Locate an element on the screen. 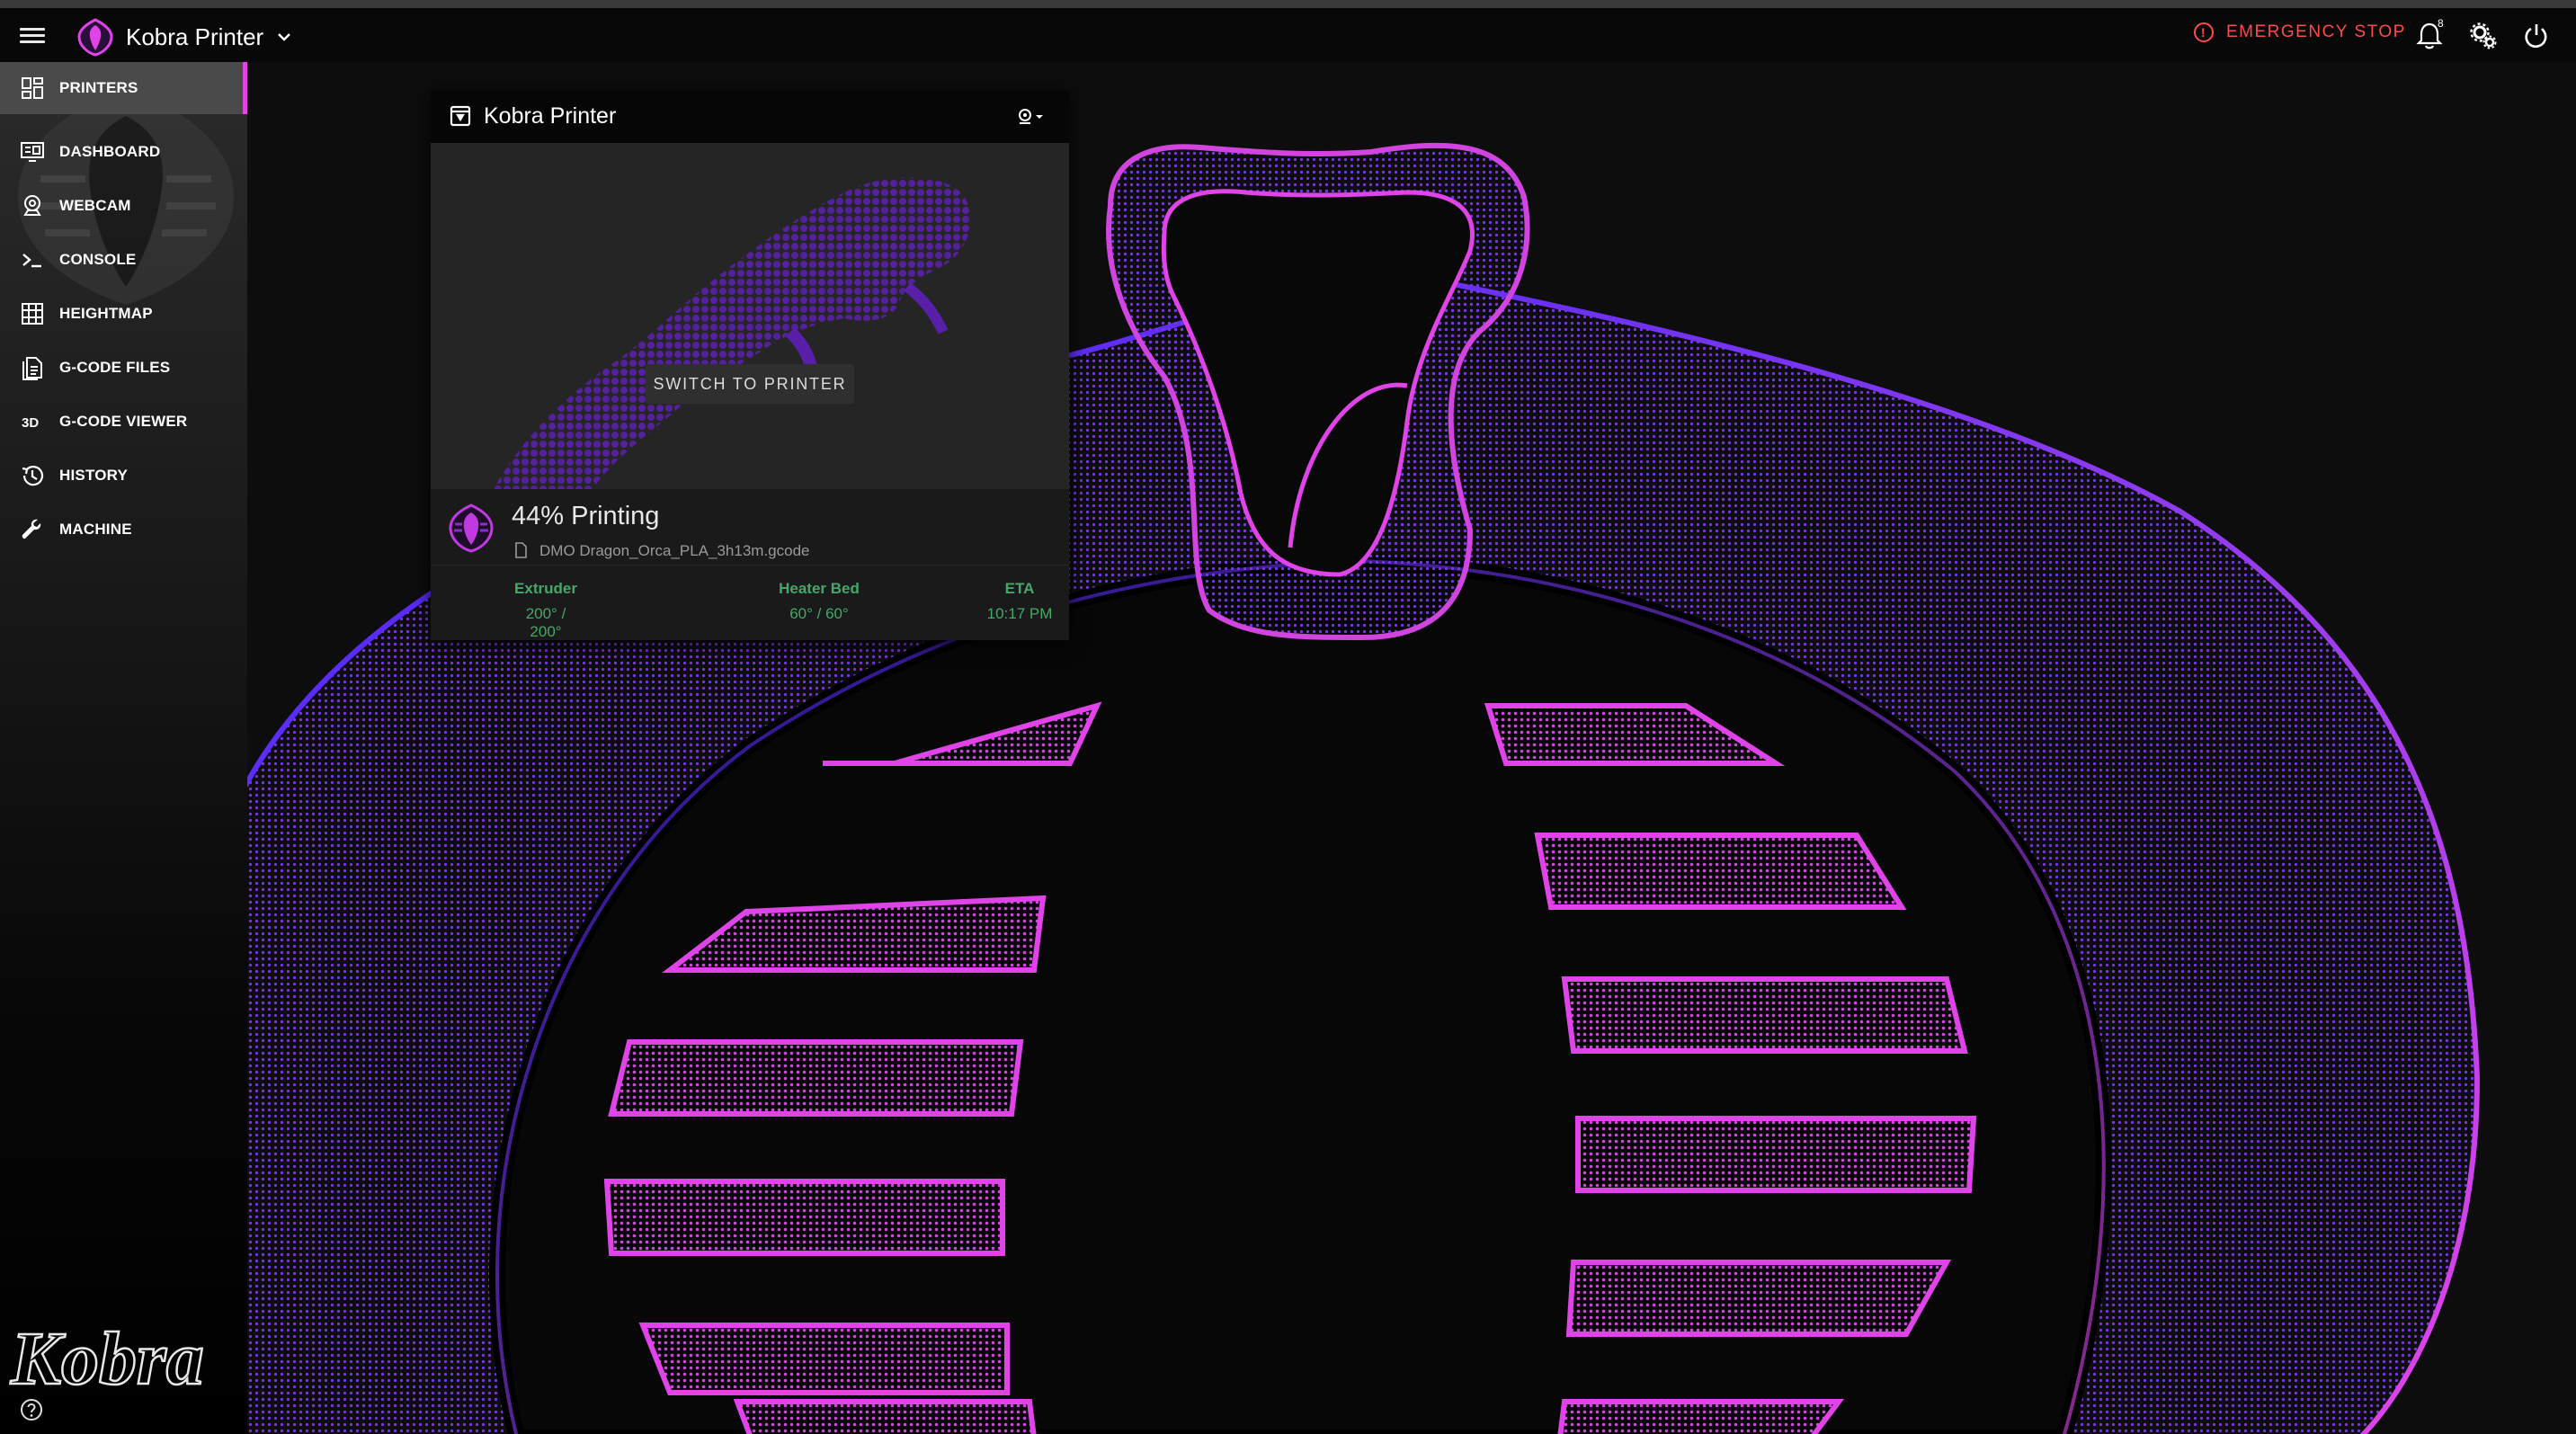 The height and width of the screenshot is (1434, 2576). emergency-stop-label: EMERGENCY STOP is located at coordinates (2316, 31).